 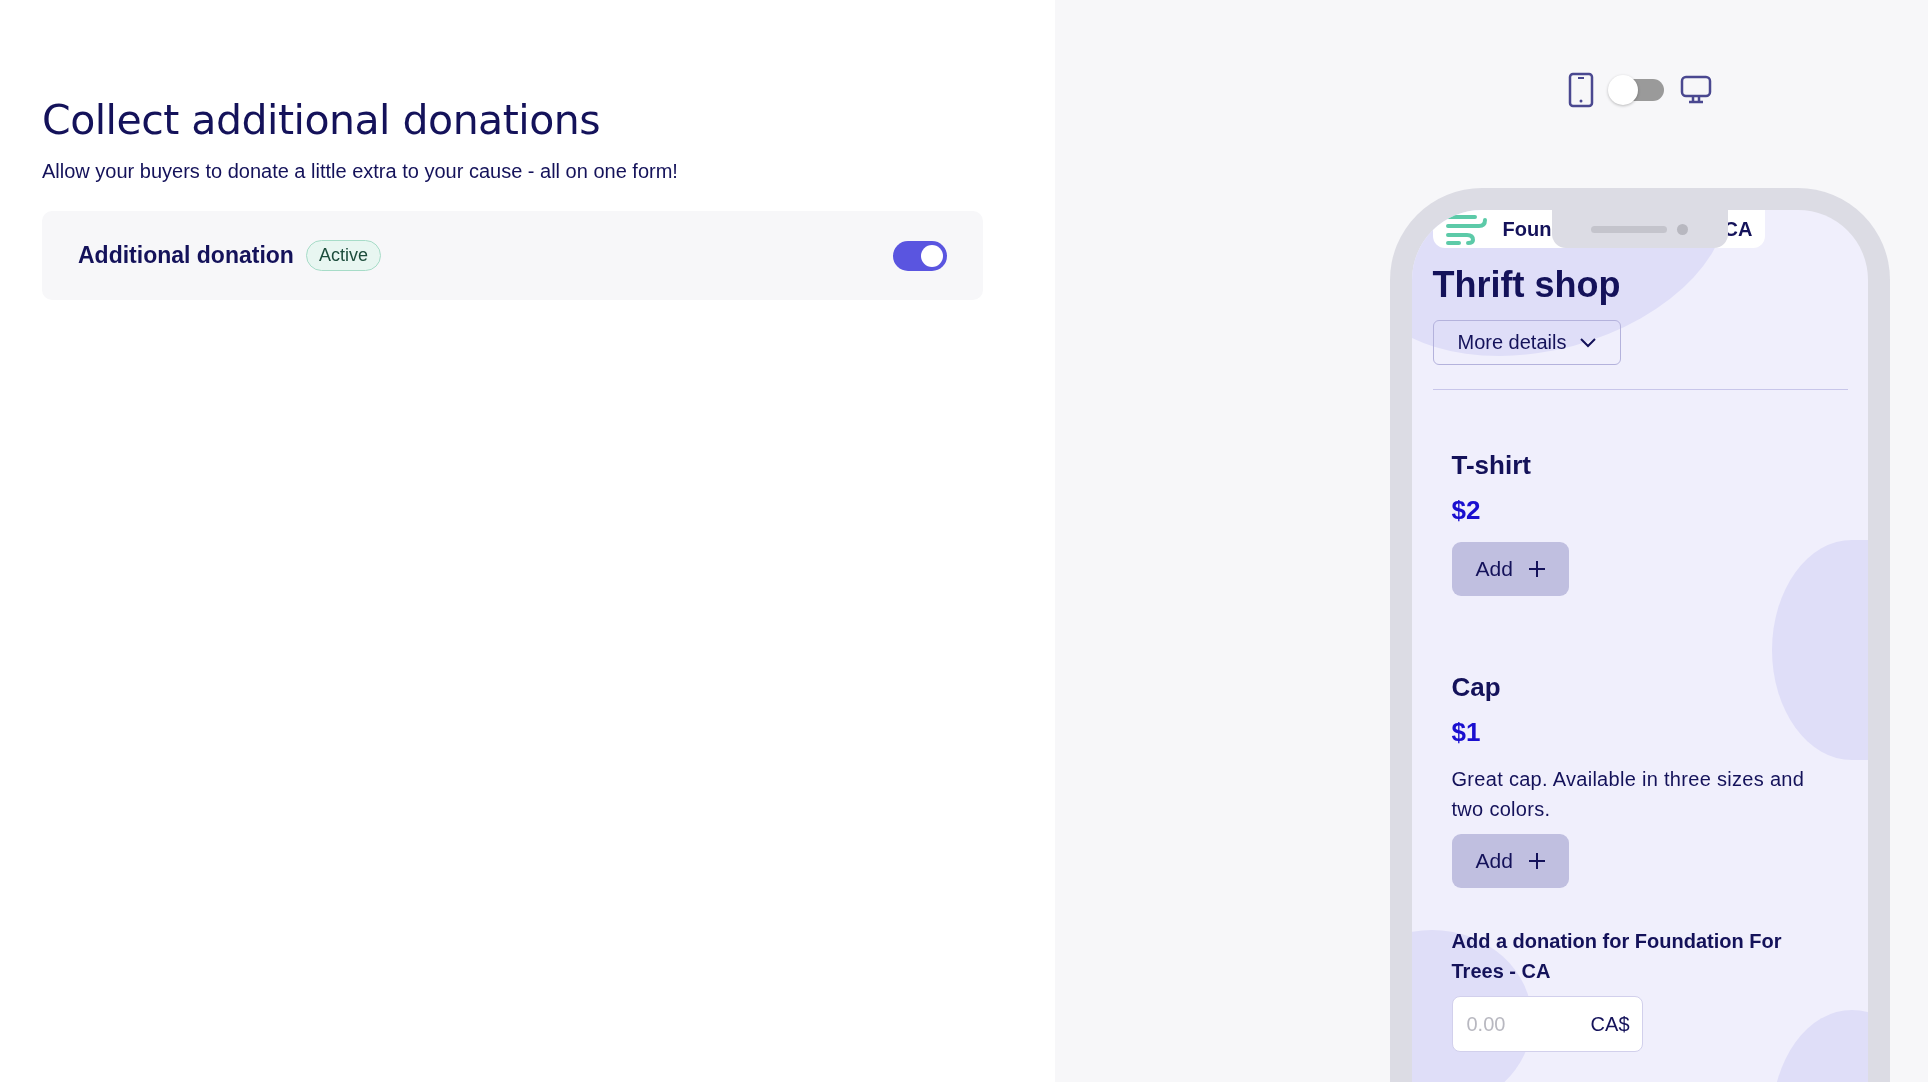 What do you see at coordinates (343, 255) in the screenshot?
I see `status-badge: Active` at bounding box center [343, 255].